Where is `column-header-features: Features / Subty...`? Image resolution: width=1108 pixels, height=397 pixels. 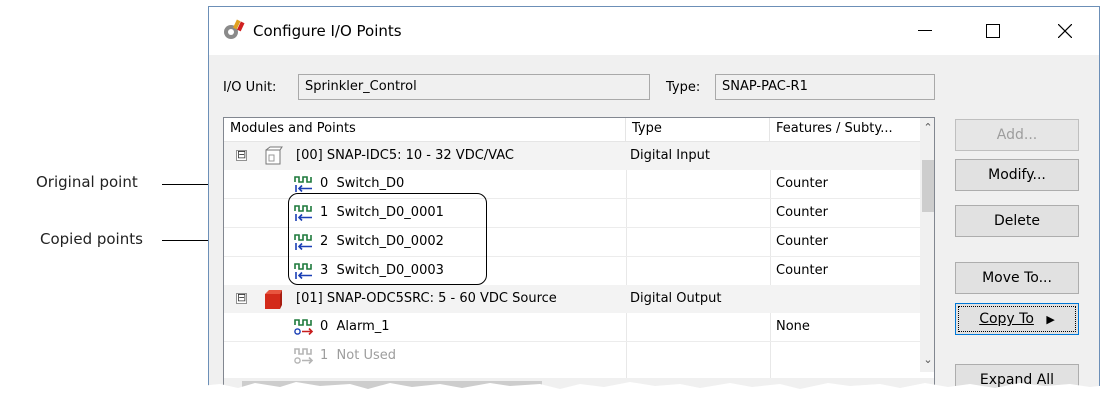 column-header-features: Features / Subty... is located at coordinates (845, 130).